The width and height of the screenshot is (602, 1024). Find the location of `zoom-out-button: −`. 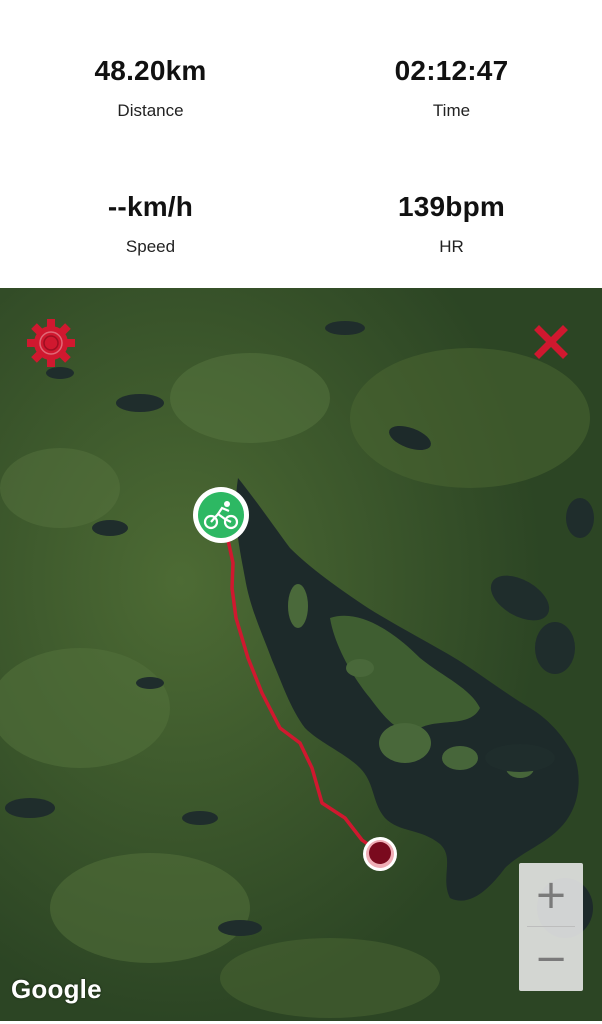

zoom-out-button: − is located at coordinates (551, 958).